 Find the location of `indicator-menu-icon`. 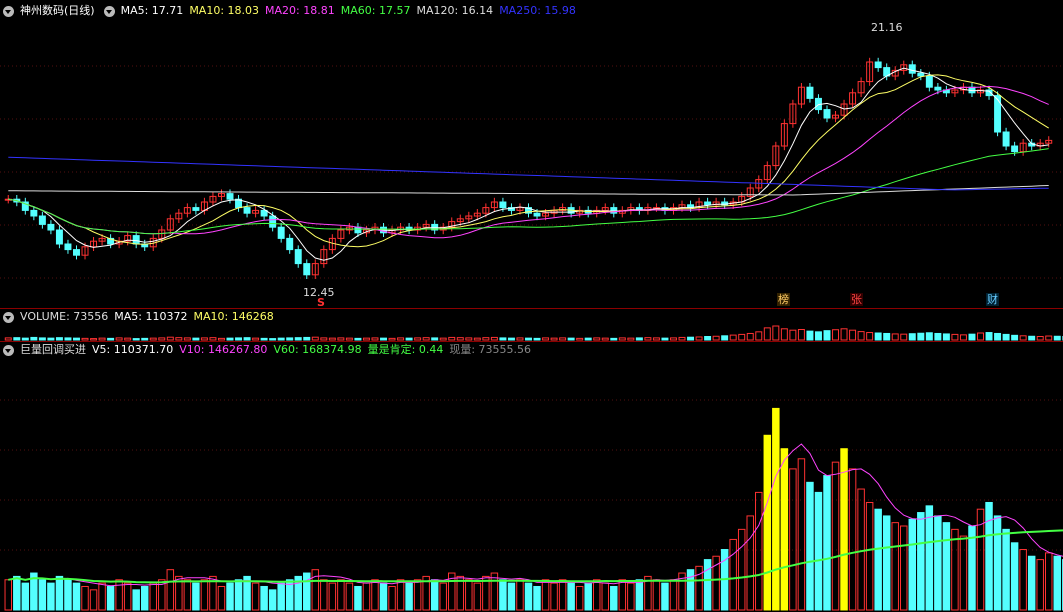

indicator-menu-icon is located at coordinates (8, 350).